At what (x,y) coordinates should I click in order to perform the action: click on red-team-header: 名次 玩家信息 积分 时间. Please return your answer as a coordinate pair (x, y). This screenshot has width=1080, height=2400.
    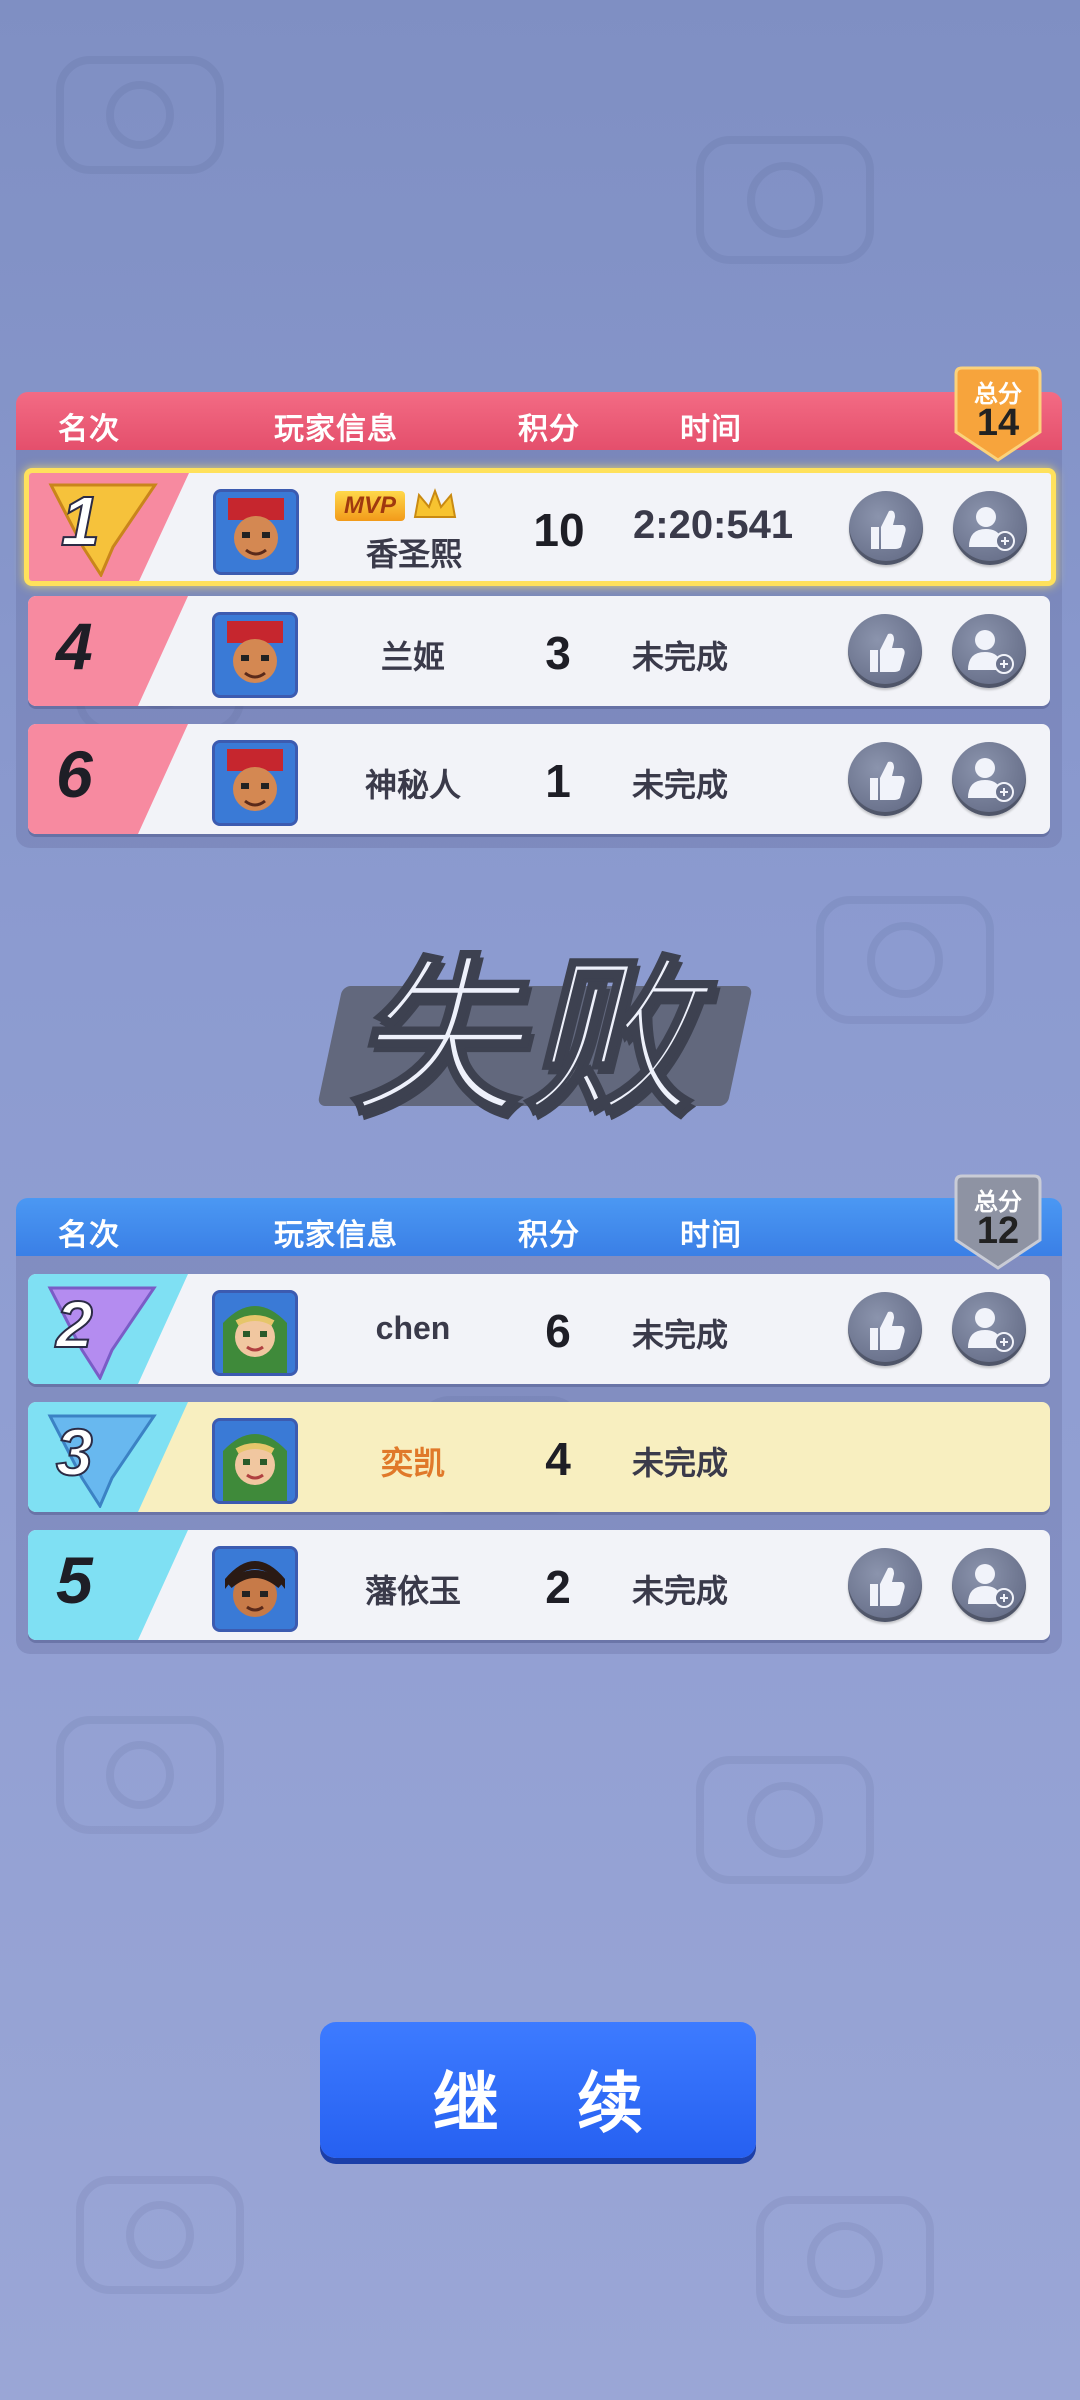
    Looking at the image, I should click on (539, 421).